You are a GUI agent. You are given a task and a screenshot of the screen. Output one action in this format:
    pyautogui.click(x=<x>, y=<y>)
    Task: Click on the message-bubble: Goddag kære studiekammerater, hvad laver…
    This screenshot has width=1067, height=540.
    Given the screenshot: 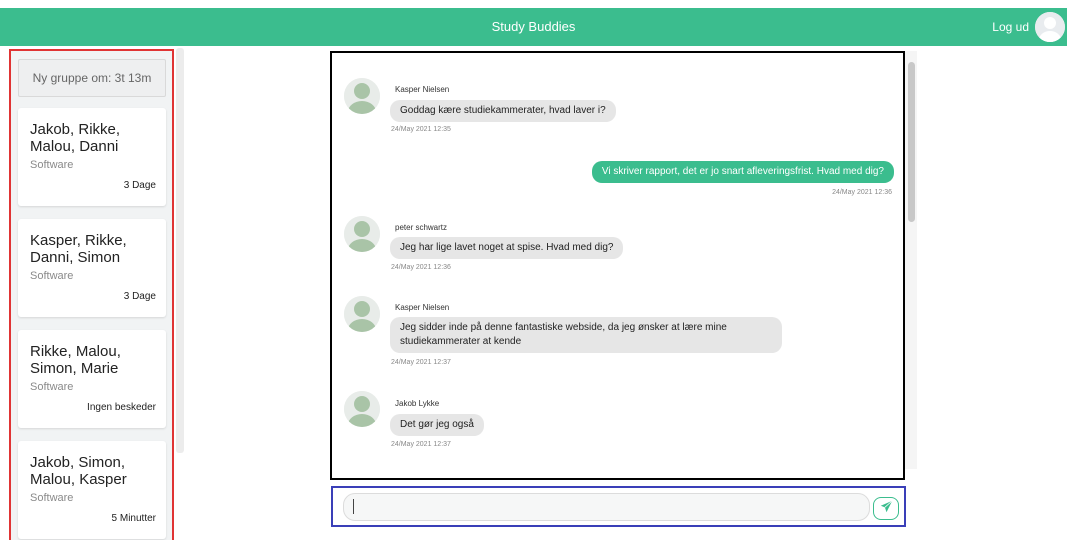 What is the action you would take?
    pyautogui.click(x=503, y=111)
    